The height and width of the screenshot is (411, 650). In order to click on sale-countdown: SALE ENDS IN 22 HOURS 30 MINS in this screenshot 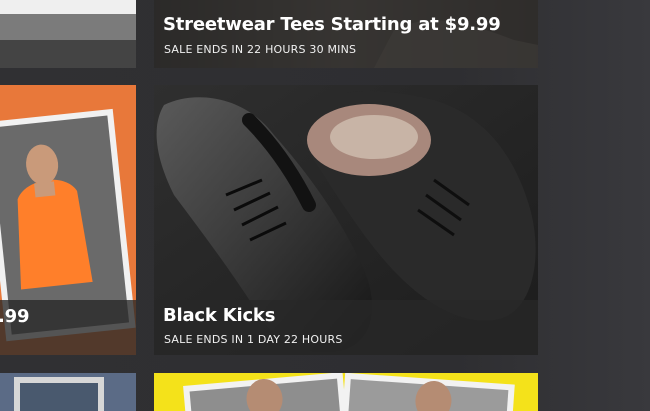, I will do `click(260, 49)`.